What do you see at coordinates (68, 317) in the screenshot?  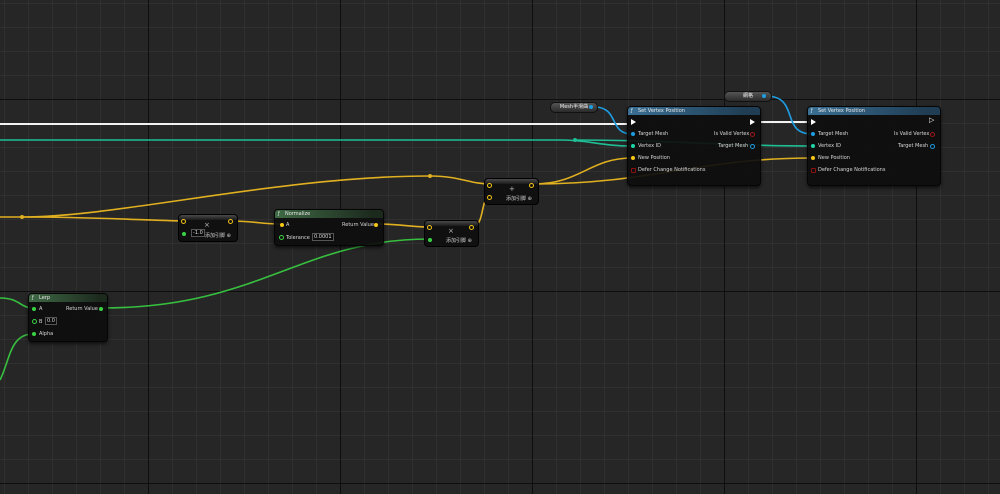 I see `lerp-node: ƒ Lerp A Return Value B 0.0 Alpha` at bounding box center [68, 317].